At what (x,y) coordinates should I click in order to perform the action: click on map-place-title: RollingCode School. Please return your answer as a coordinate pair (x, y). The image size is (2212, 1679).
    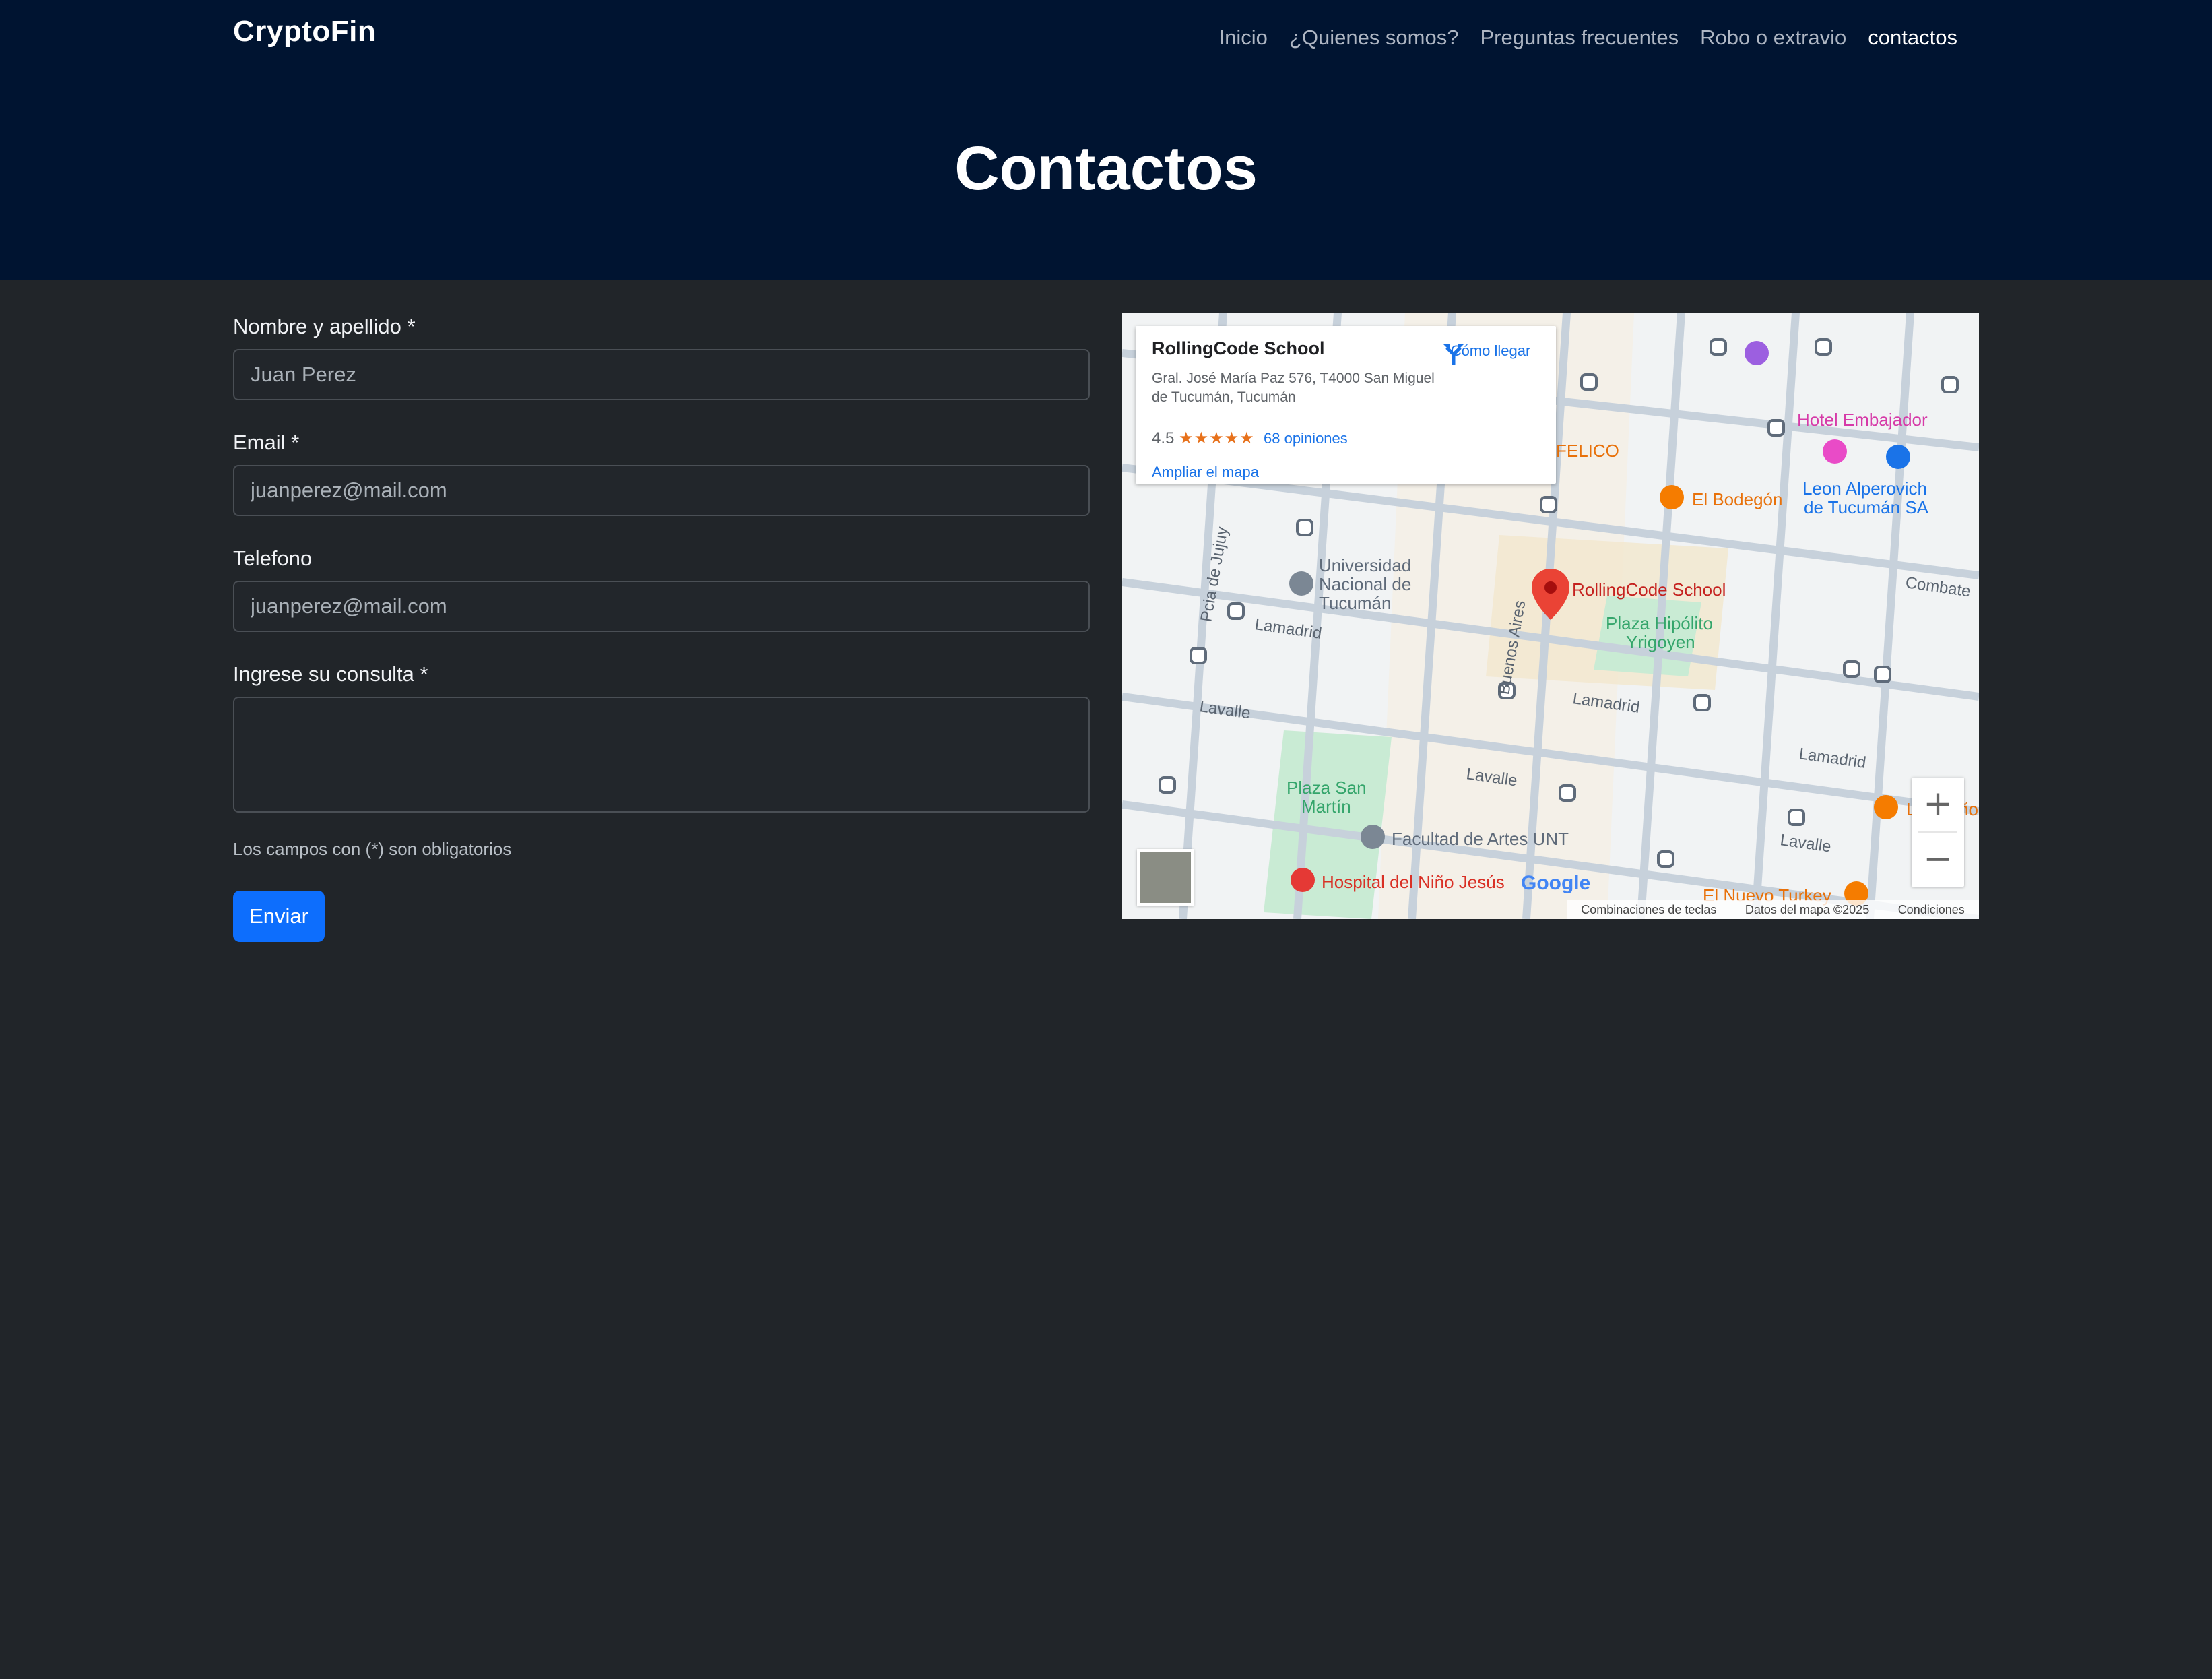
    Looking at the image, I should click on (1238, 348).